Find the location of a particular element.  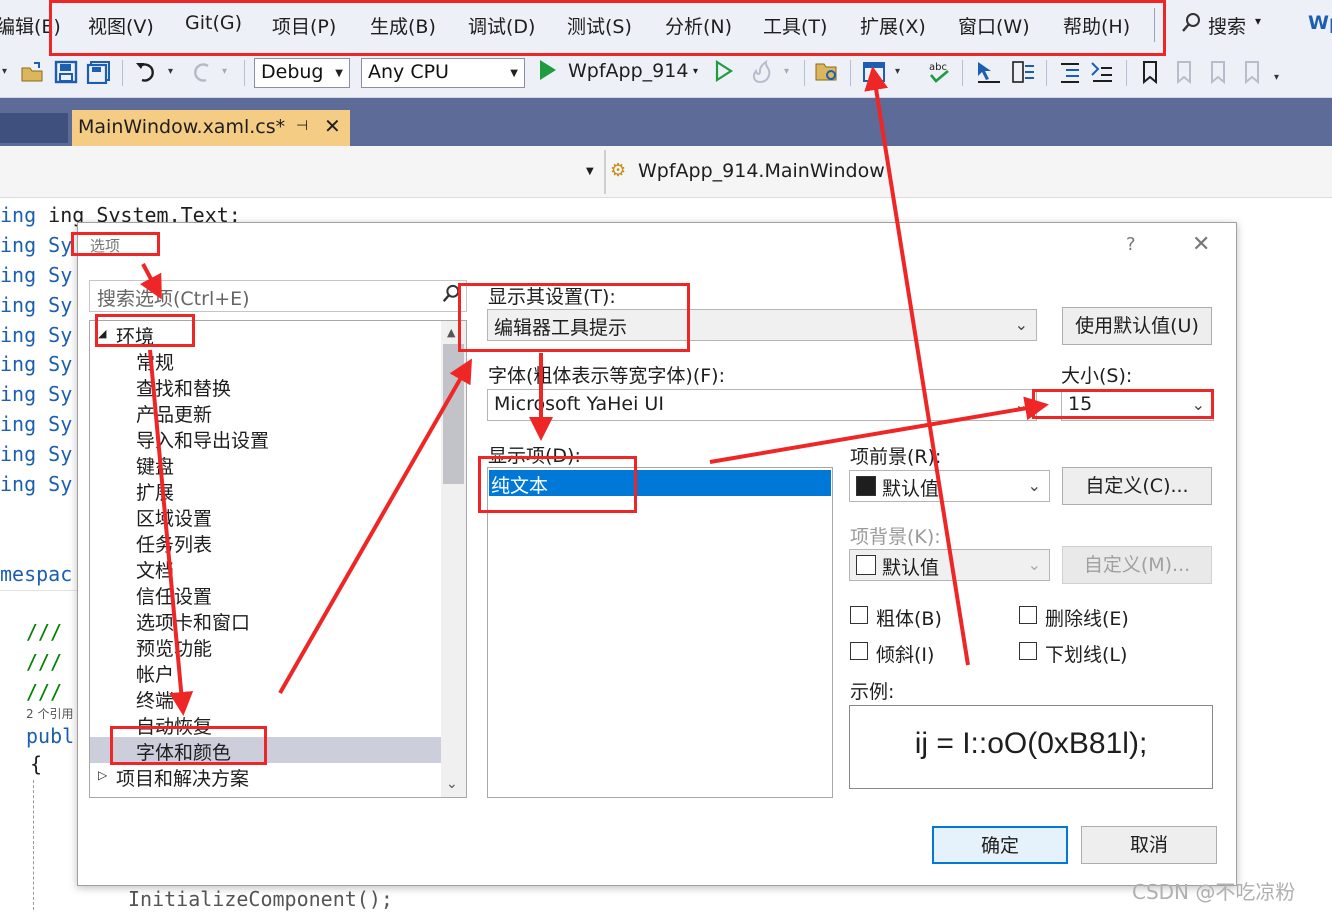

tree-item: 键盘 is located at coordinates (266, 464).